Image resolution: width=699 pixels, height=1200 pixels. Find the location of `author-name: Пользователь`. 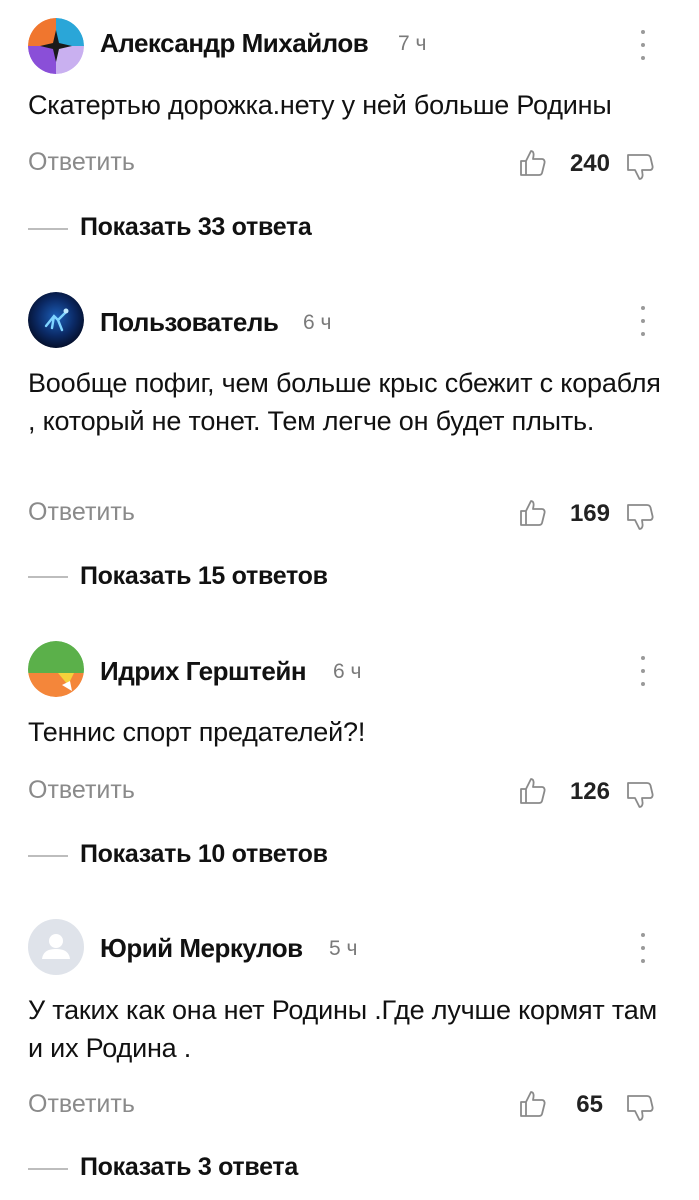

author-name: Пользователь is located at coordinates (189, 322).